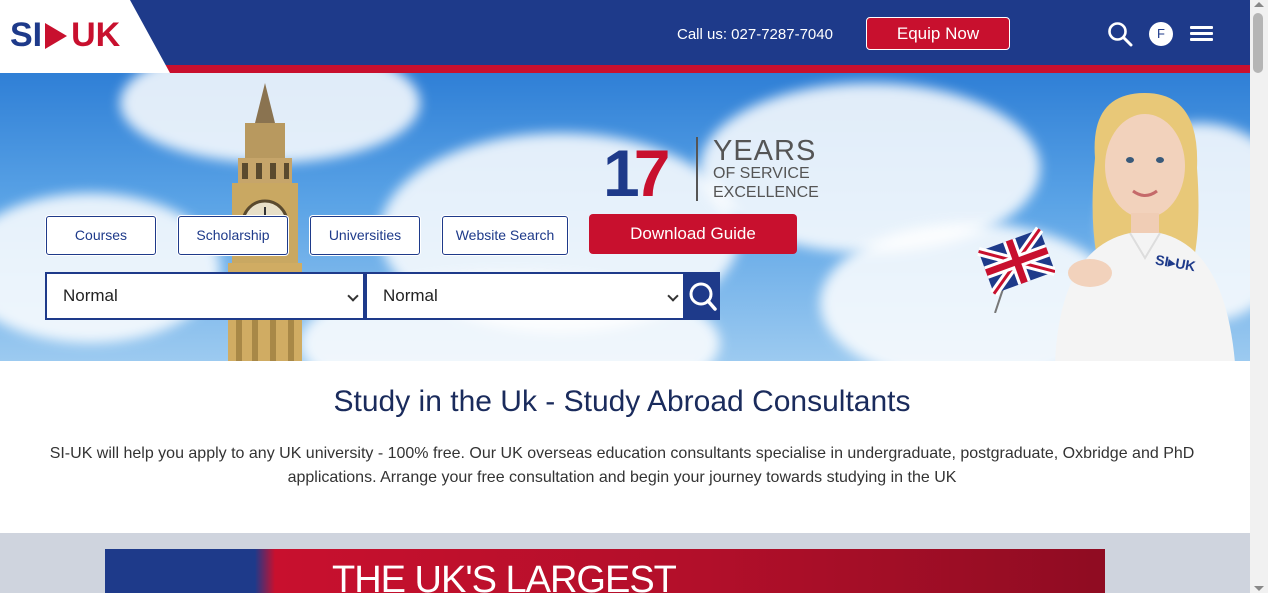  Describe the element at coordinates (652, 173) in the screenshot. I see `years-number-7: 7` at that location.